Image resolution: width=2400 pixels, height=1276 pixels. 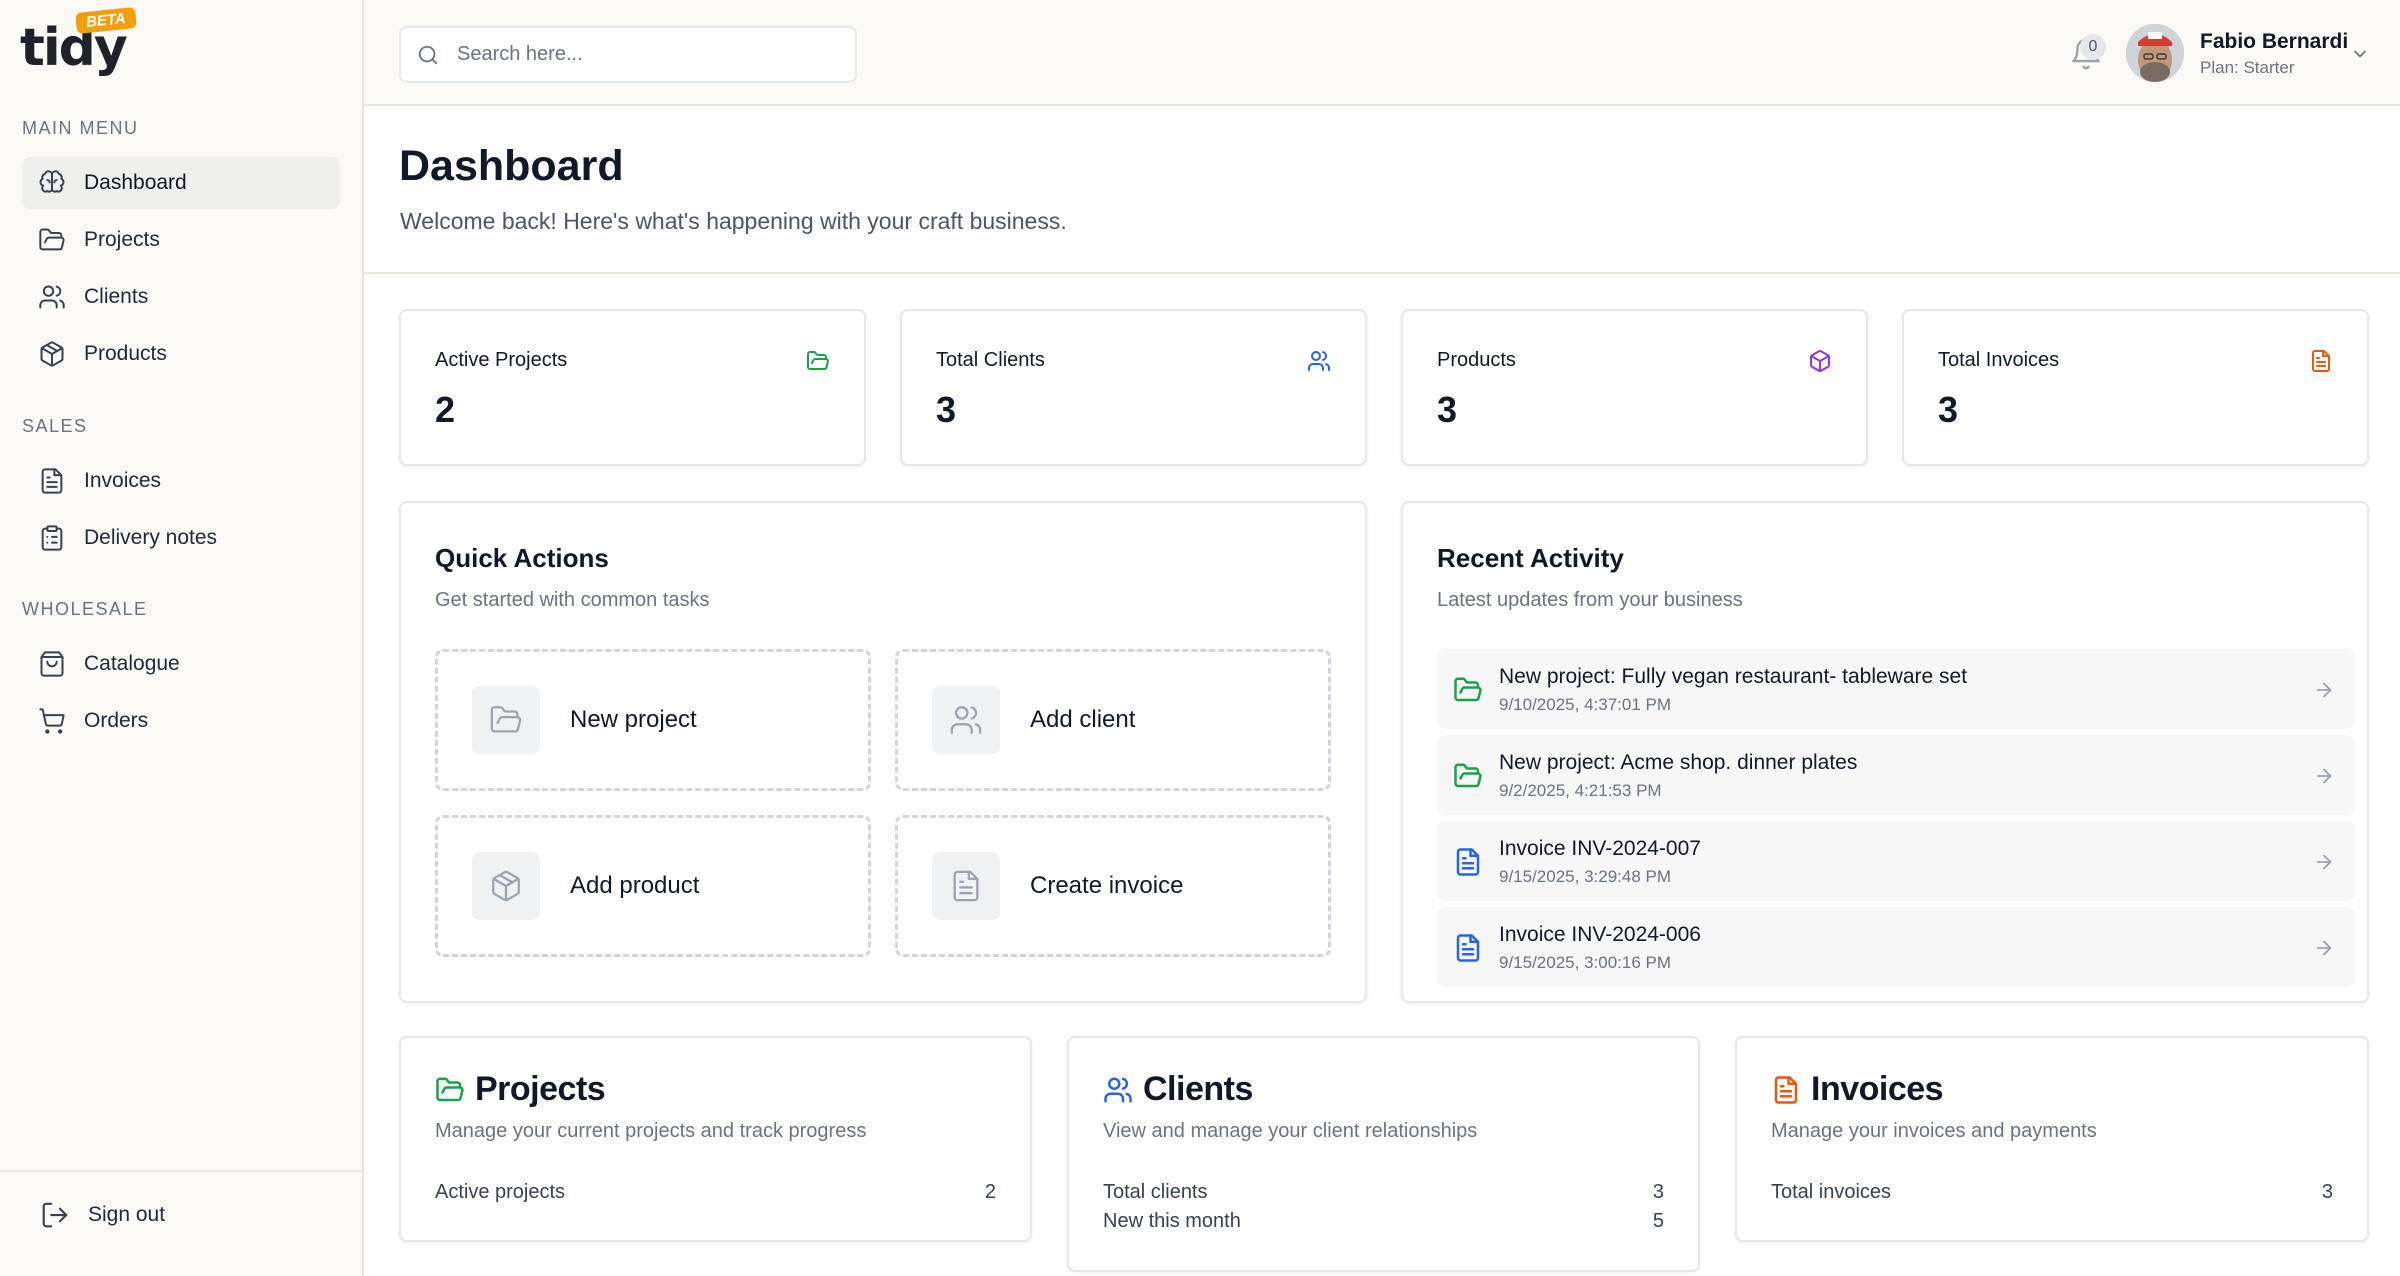 What do you see at coordinates (181, 721) in the screenshot?
I see `sidebar-item-orders: Orders` at bounding box center [181, 721].